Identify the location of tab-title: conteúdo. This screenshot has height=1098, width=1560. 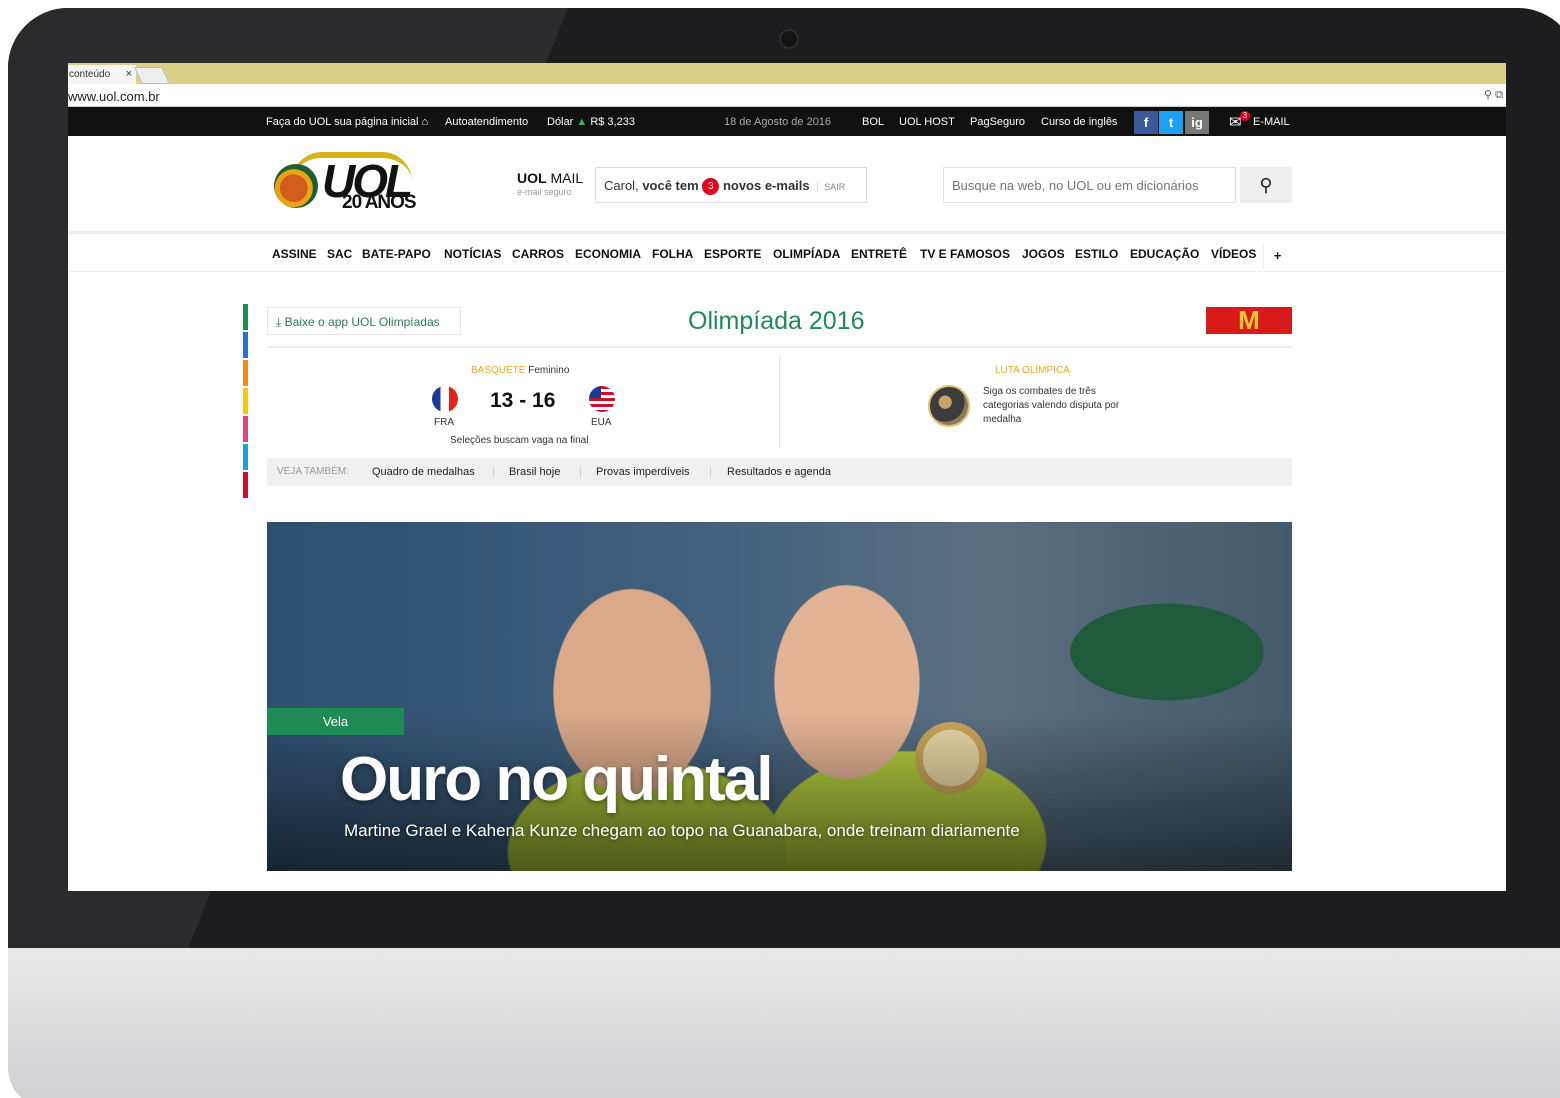
(90, 74).